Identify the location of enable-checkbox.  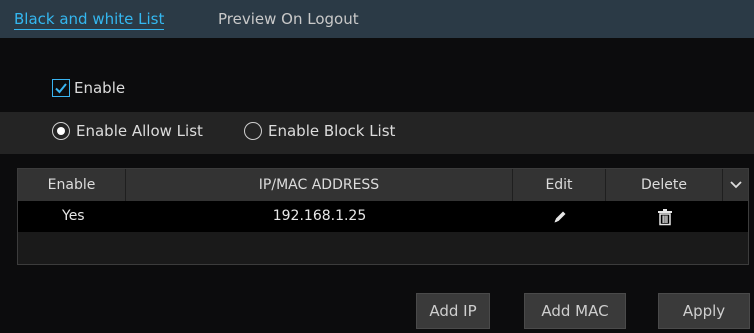
(61, 88).